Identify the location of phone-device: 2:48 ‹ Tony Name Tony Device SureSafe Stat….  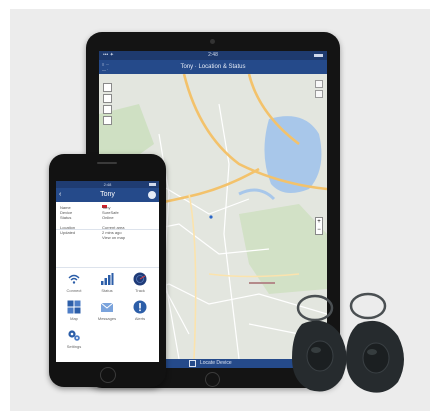
(107, 270).